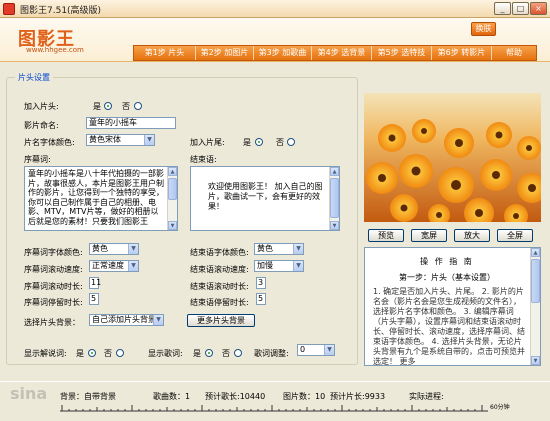 Image resolution: width=550 pixels, height=421 pixels. I want to click on closing-textarea: 欢迎使用图影王！ 加入自己的图片，歌曲试一下，会有更好的效果！ ▲ ▼, so click(265, 198).